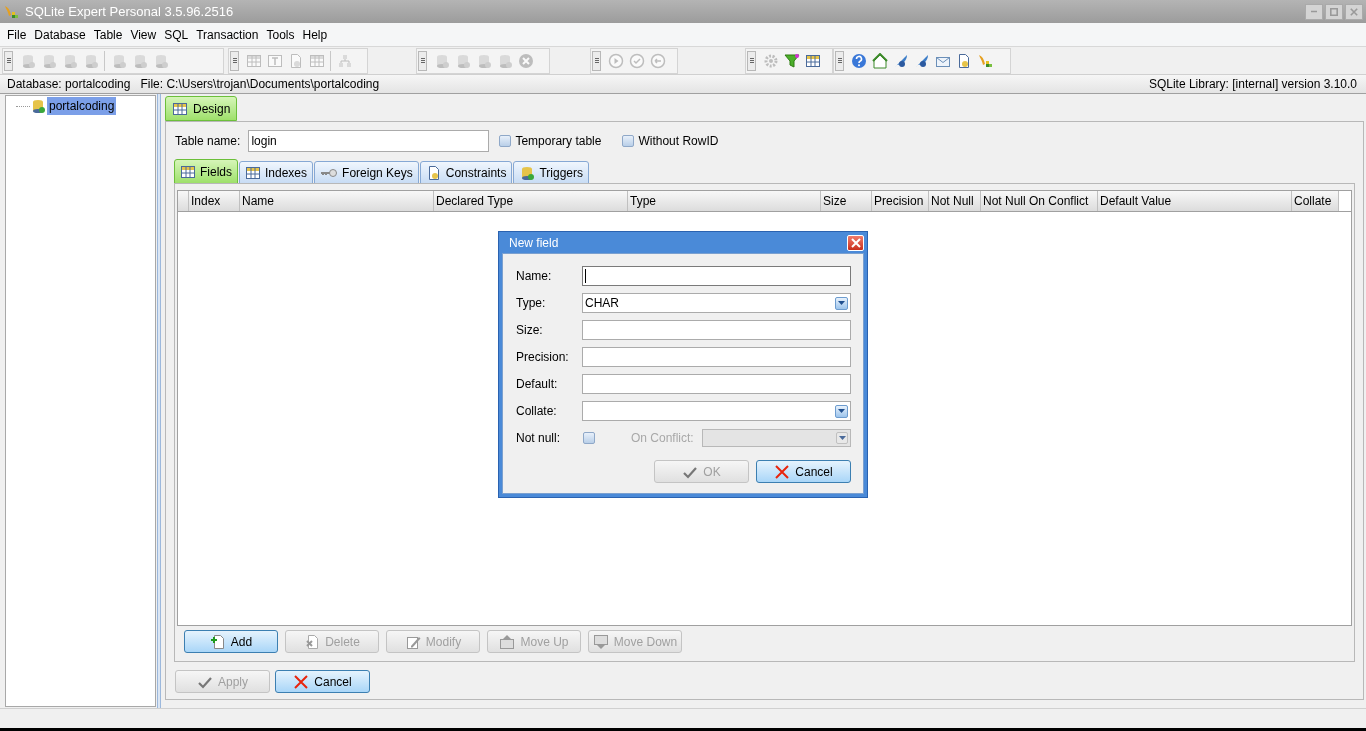 The width and height of the screenshot is (1366, 731). I want to click on tab: Fields, so click(206, 171).